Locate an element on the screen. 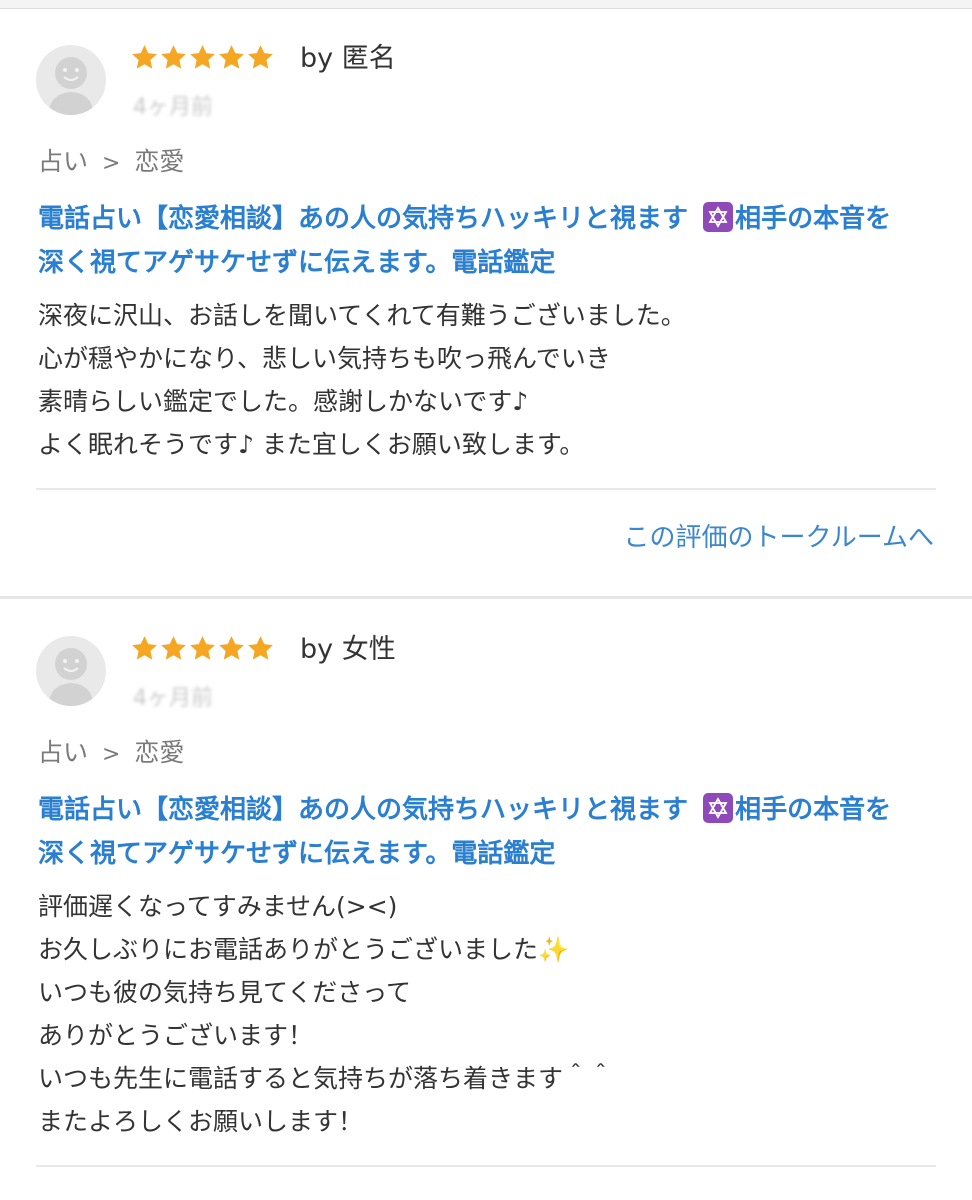 This screenshot has width=972, height=1200. review-line: ありがとうございます！ is located at coordinates (176, 1035).